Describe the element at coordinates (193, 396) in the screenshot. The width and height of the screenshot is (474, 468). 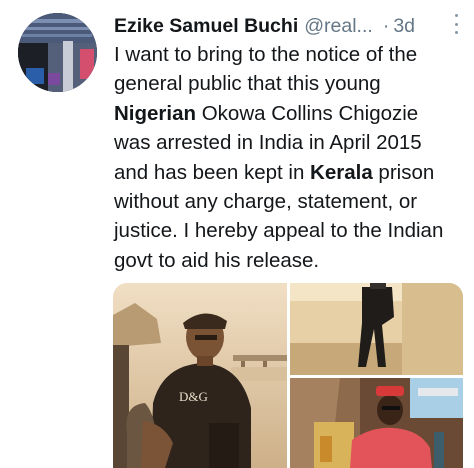
I see `shirt-logo-text: D&G` at that location.